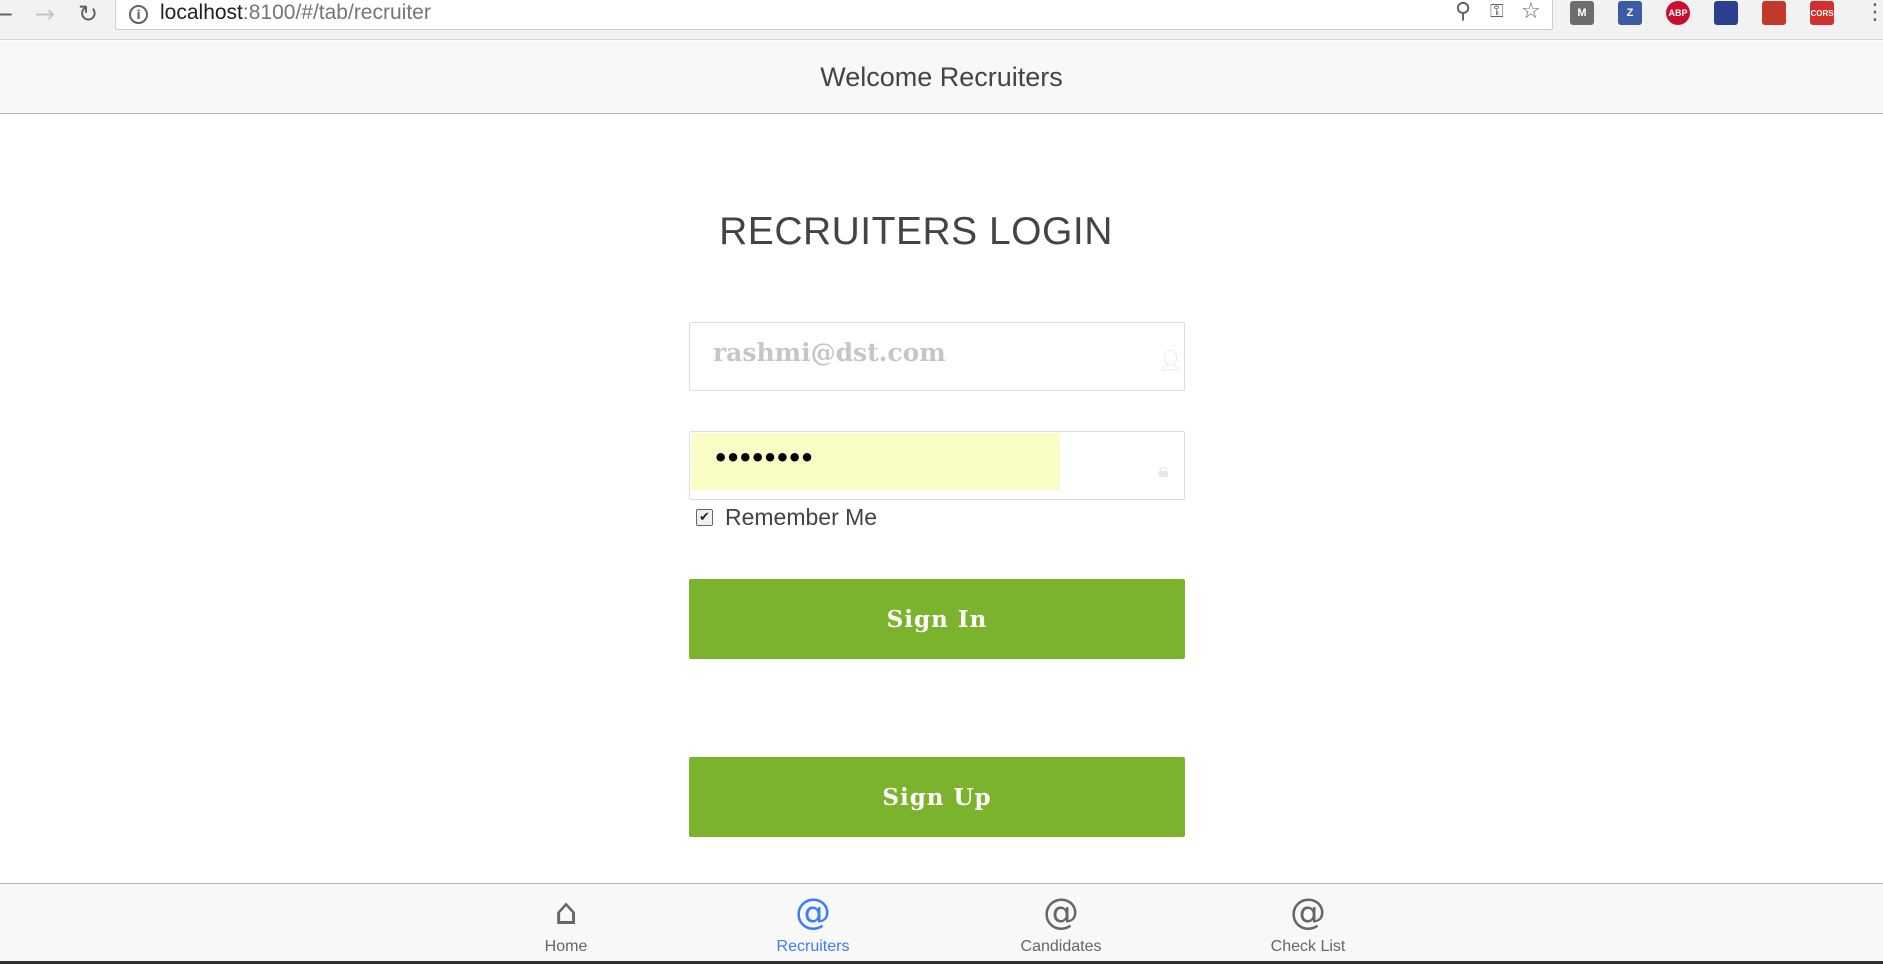 This screenshot has height=964, width=1883. I want to click on back-arrow-icon: ←, so click(9, 14).